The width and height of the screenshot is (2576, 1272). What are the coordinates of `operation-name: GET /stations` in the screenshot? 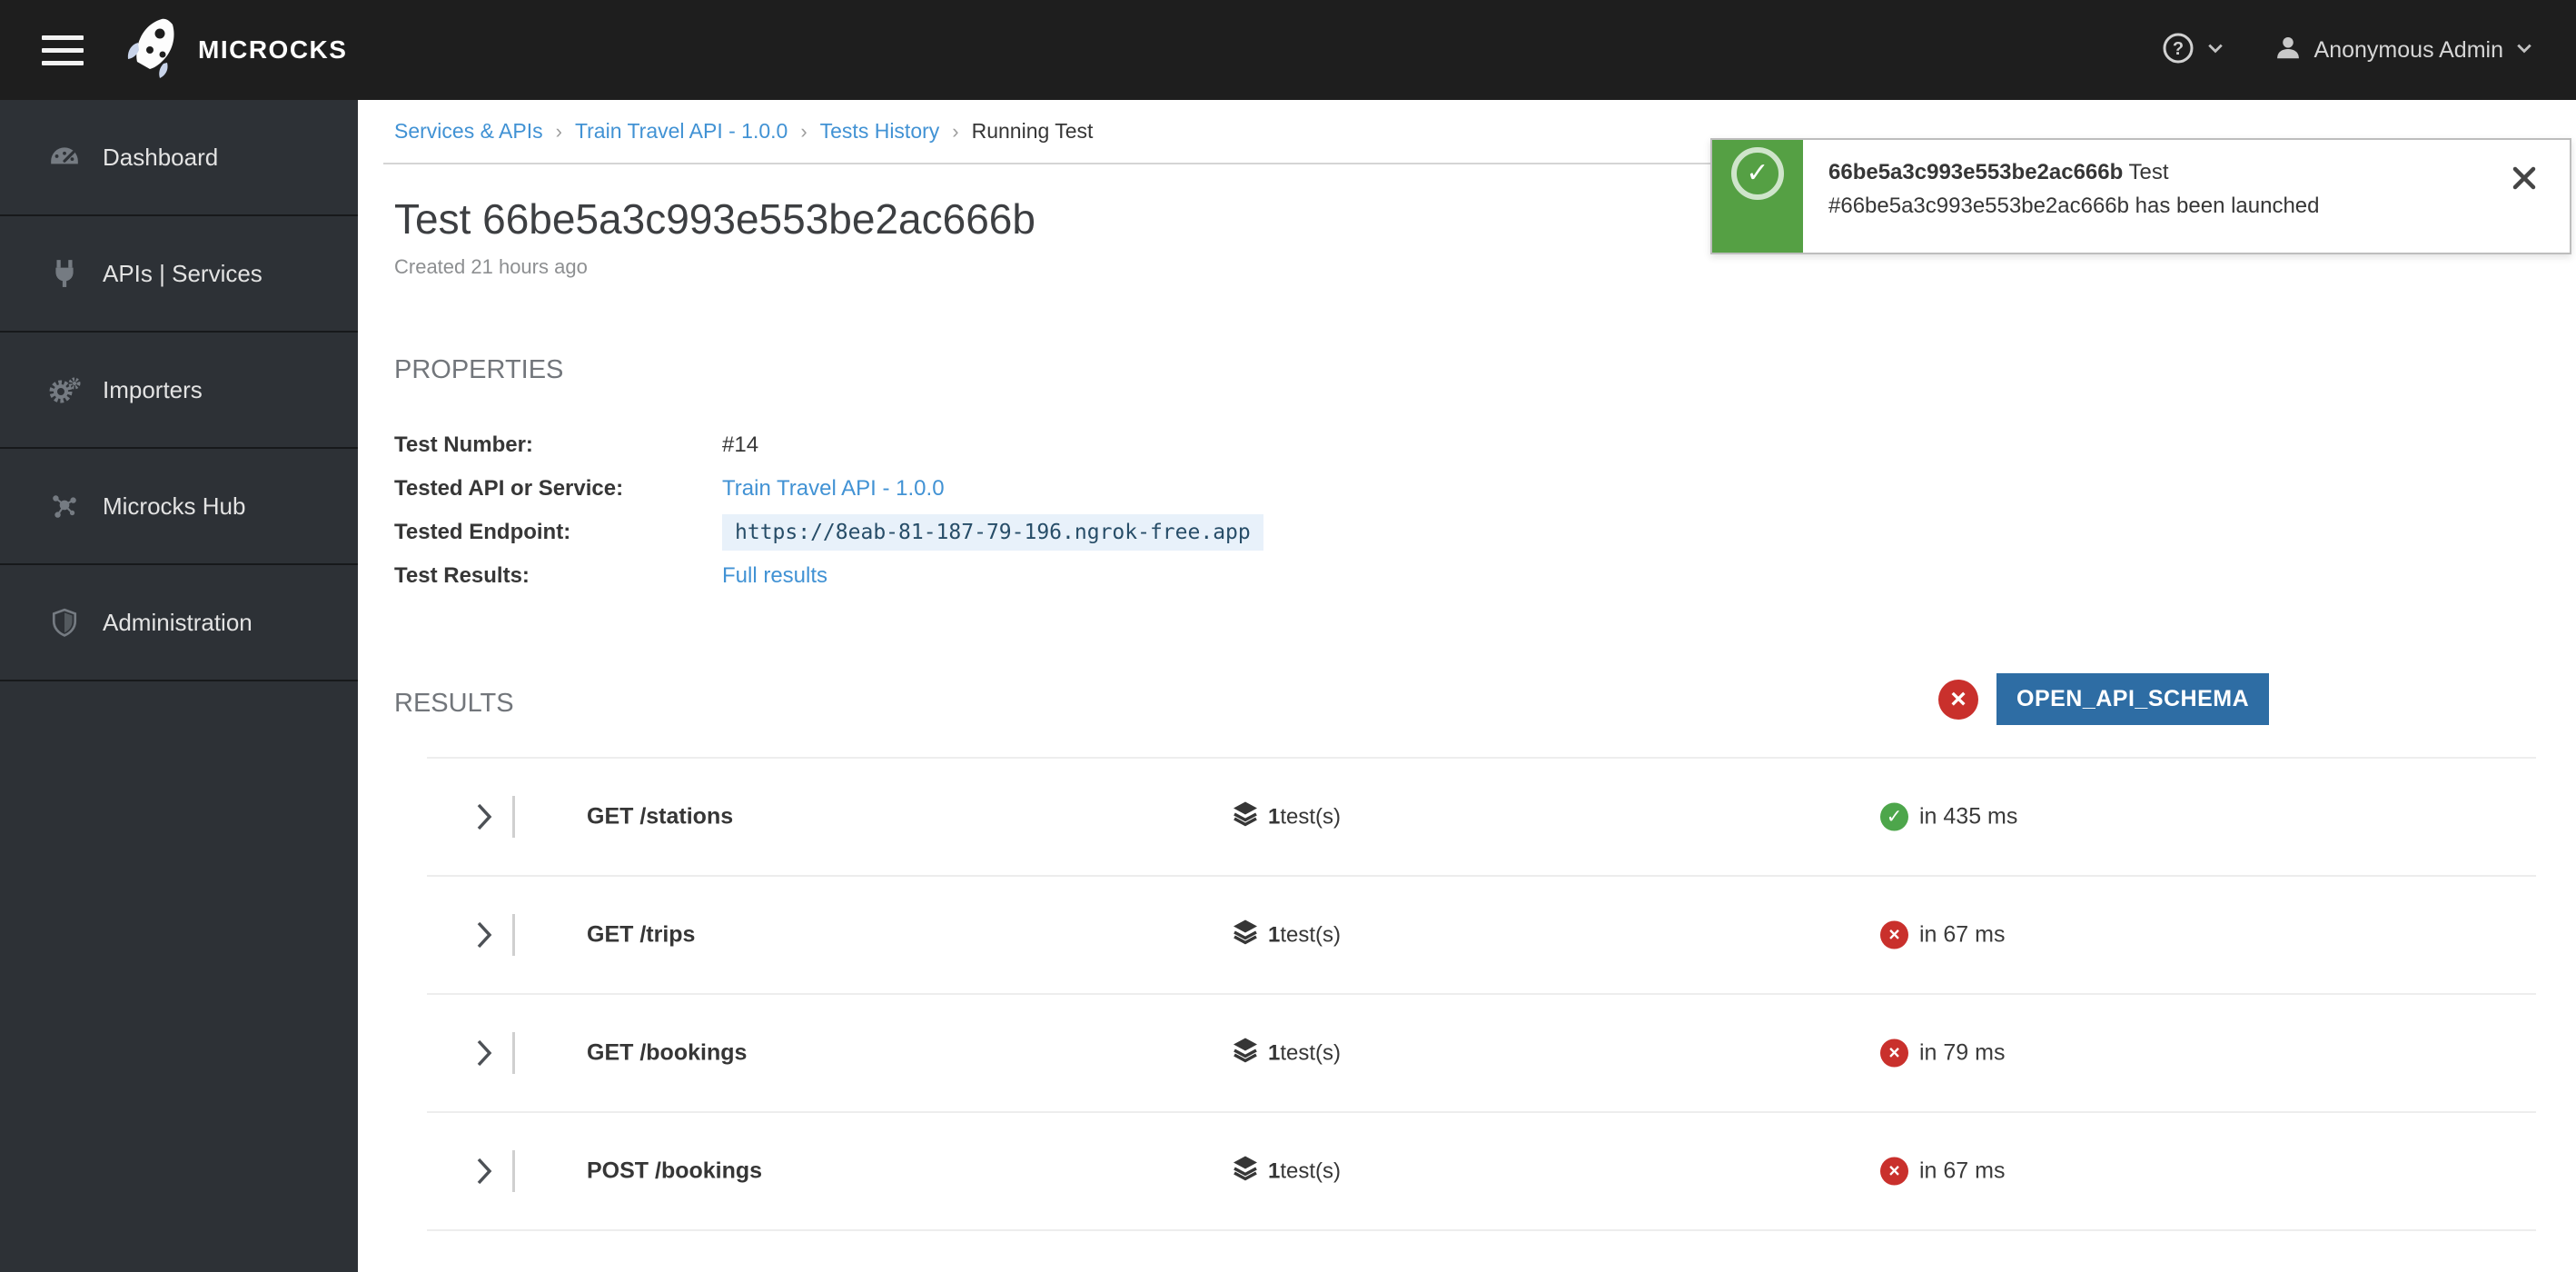 It's located at (660, 816).